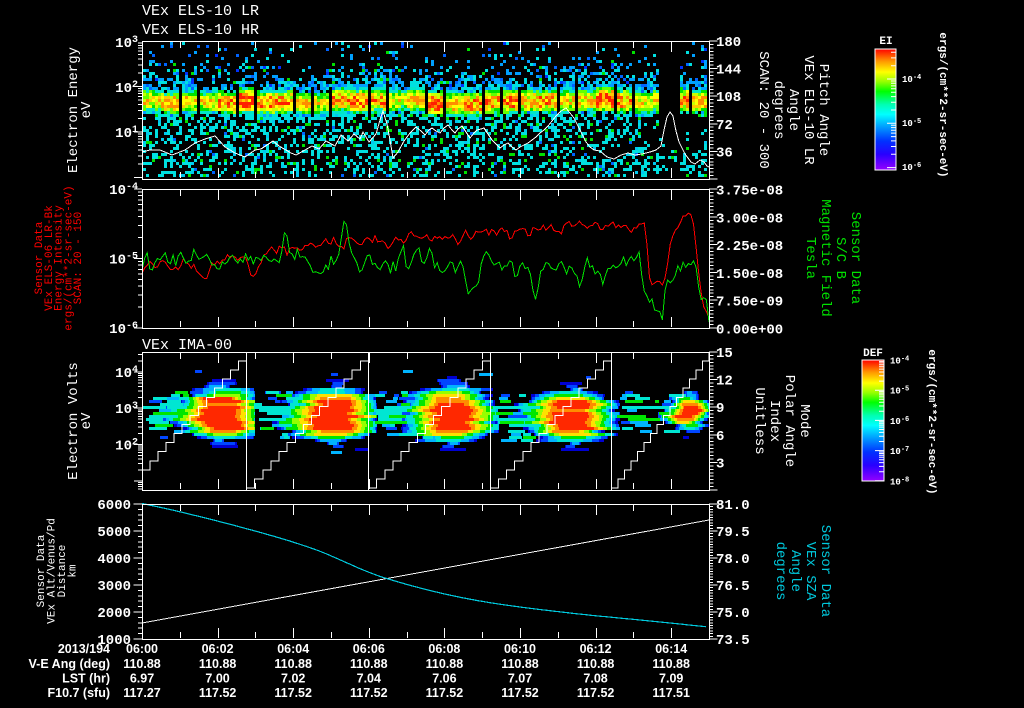  Describe the element at coordinates (78, 693) in the screenshot. I see `svg-text: F10.7 (sfu)` at that location.